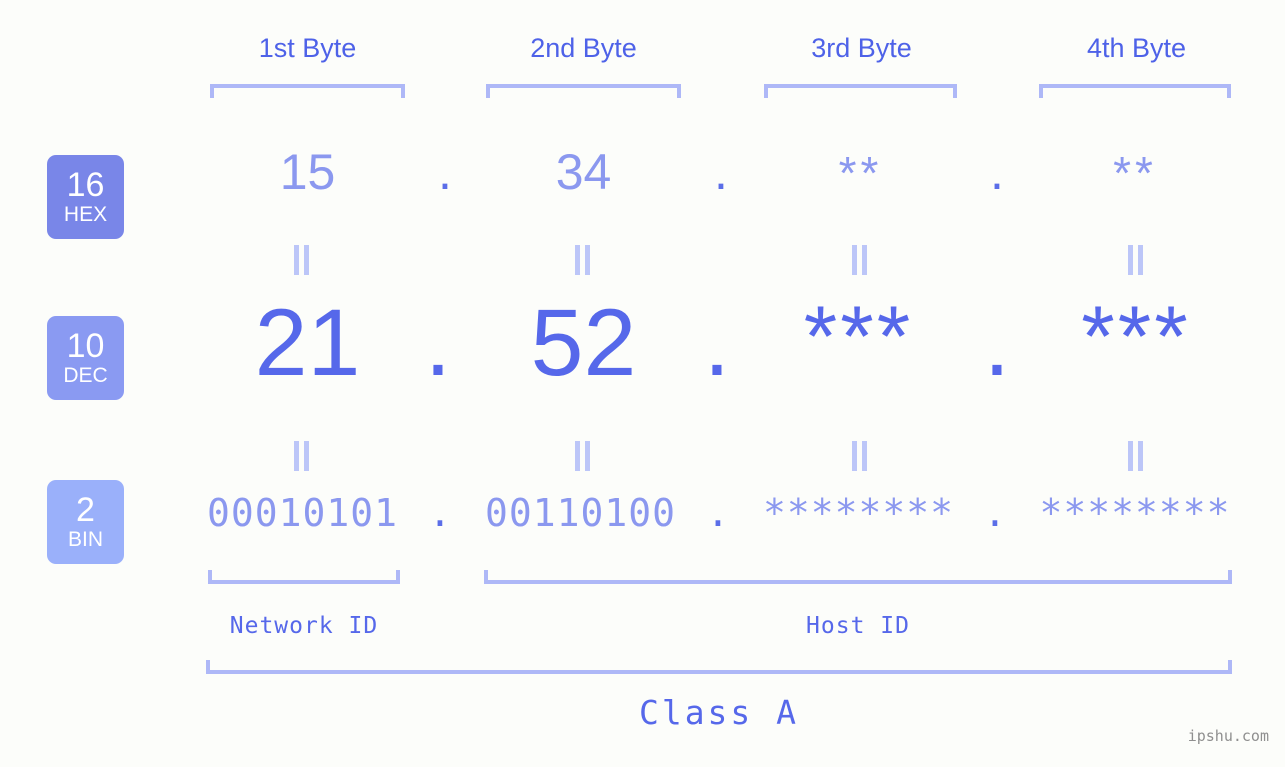 Image resolution: width=1285 pixels, height=767 pixels. I want to click on base-badge-bin-number: 2, so click(85, 510).